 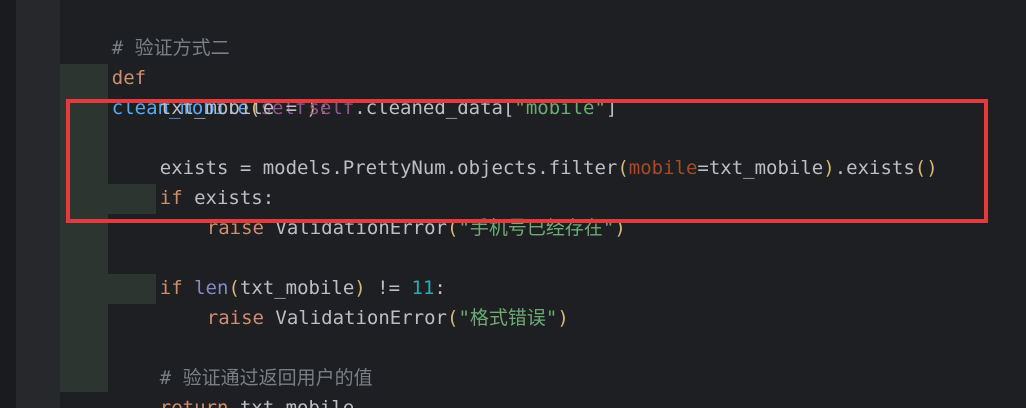 I want to click on code-line: if len(txt_mobile) != 11:, so click(x=280, y=271).